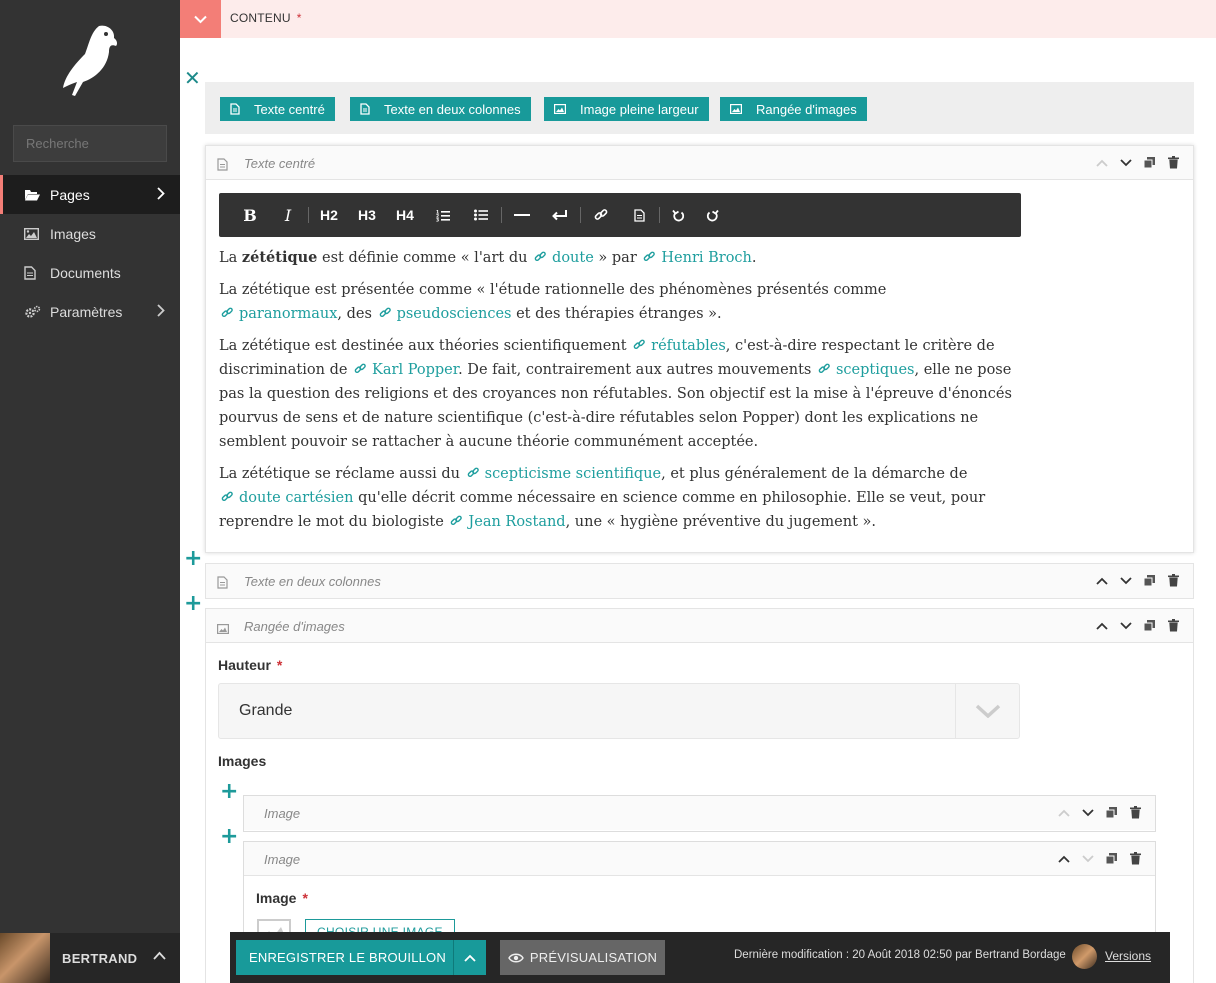  I want to click on search-box, so click(114, 143).